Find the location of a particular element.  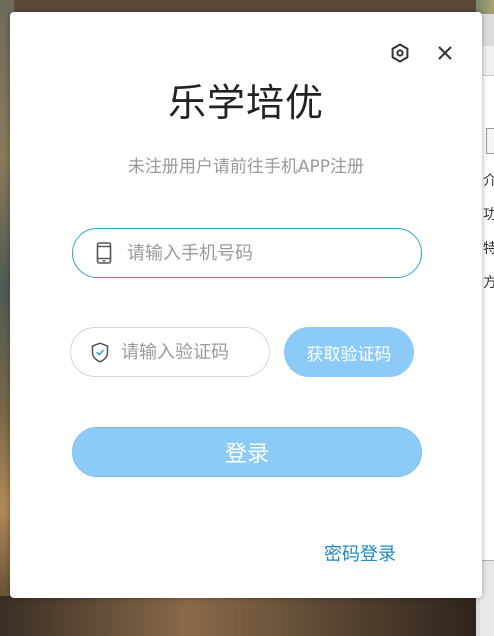

background-window-text: 介 is located at coordinates (488, 181).